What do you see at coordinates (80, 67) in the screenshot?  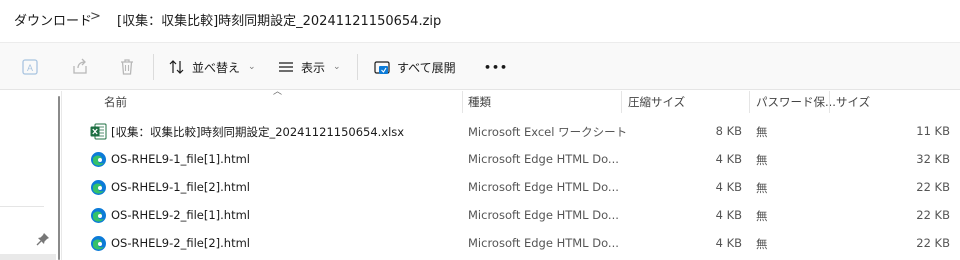 I see `share-icon` at bounding box center [80, 67].